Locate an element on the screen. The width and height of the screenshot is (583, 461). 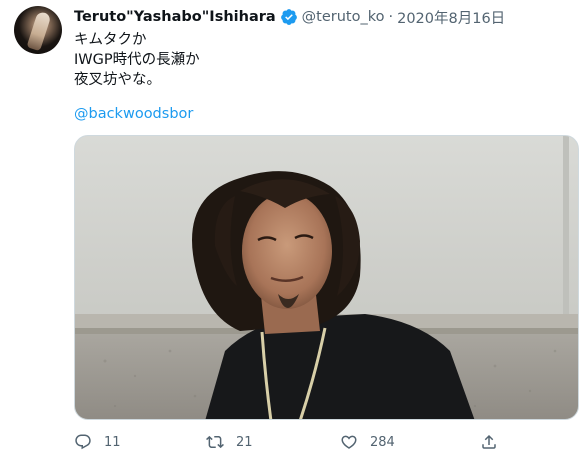
tweet-text-line: IWGP時代の長瀬か is located at coordinates (137, 60).